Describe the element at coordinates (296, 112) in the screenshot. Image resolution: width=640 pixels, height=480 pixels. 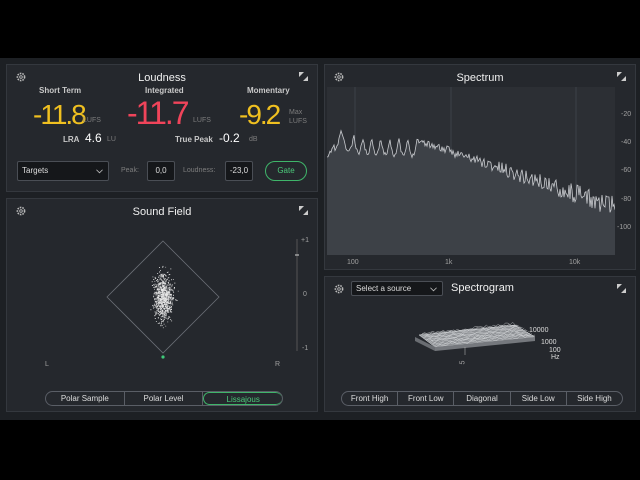
I see `momentary-unit-max: Max` at that location.